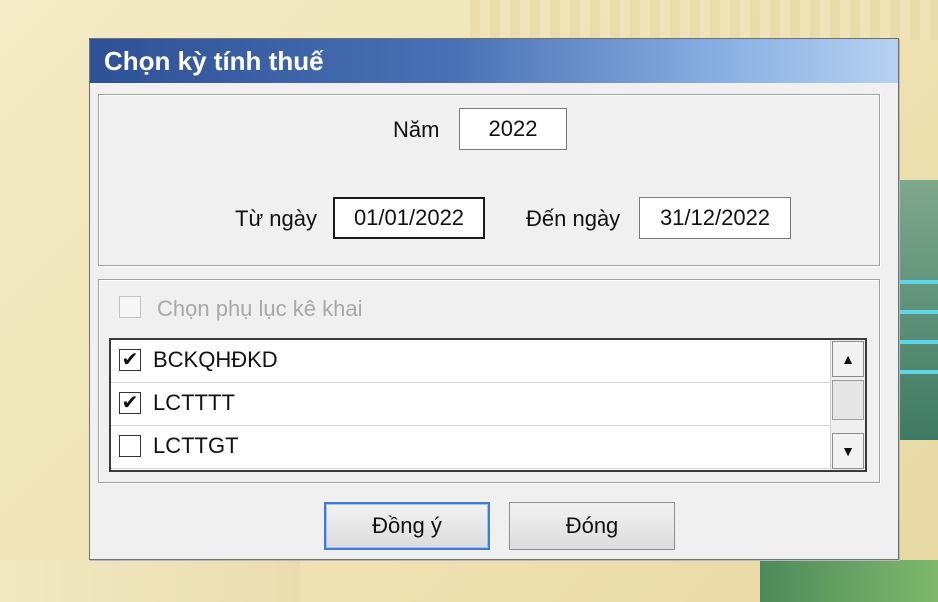 This screenshot has width=938, height=602. What do you see at coordinates (470, 361) in the screenshot?
I see `list-item: ✔ BCKQHĐKD` at bounding box center [470, 361].